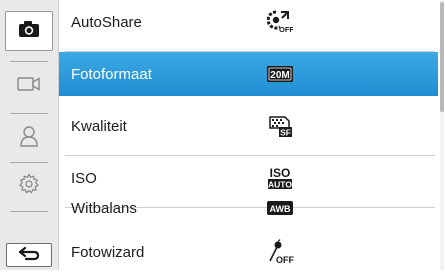  I want to click on back-arrow-icon, so click(29, 255).